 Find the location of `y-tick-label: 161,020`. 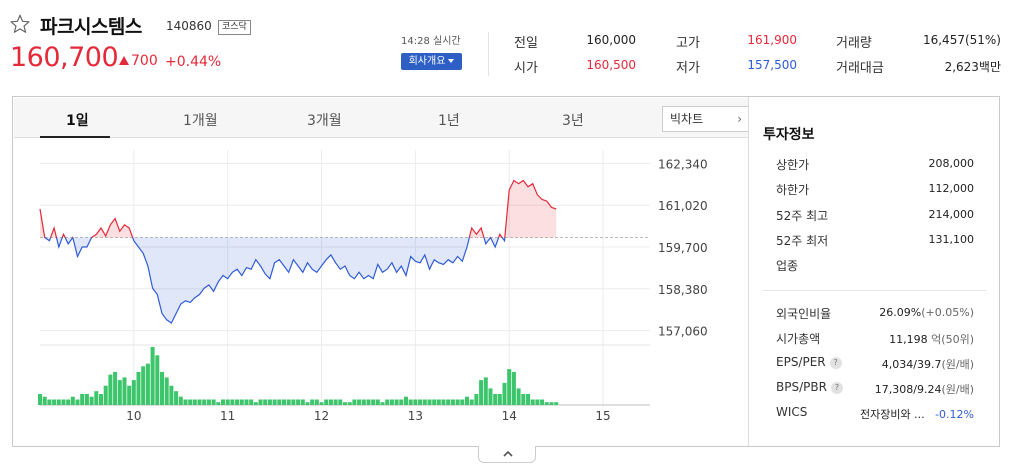

y-tick-label: 161,020 is located at coordinates (683, 206).